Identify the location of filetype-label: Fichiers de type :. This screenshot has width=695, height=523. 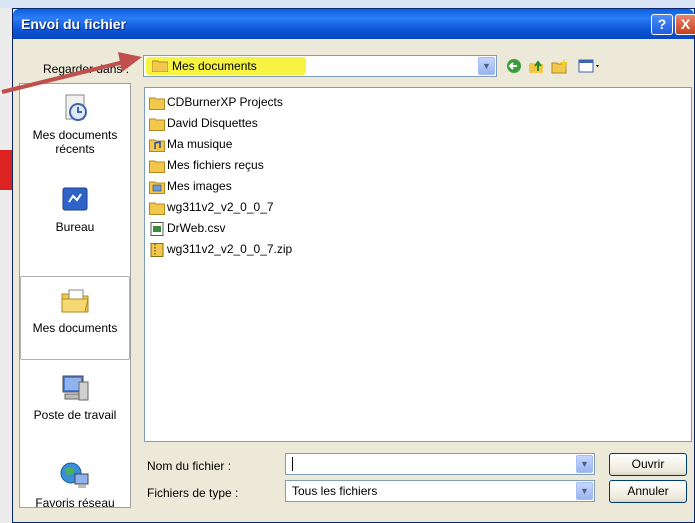
(193, 493).